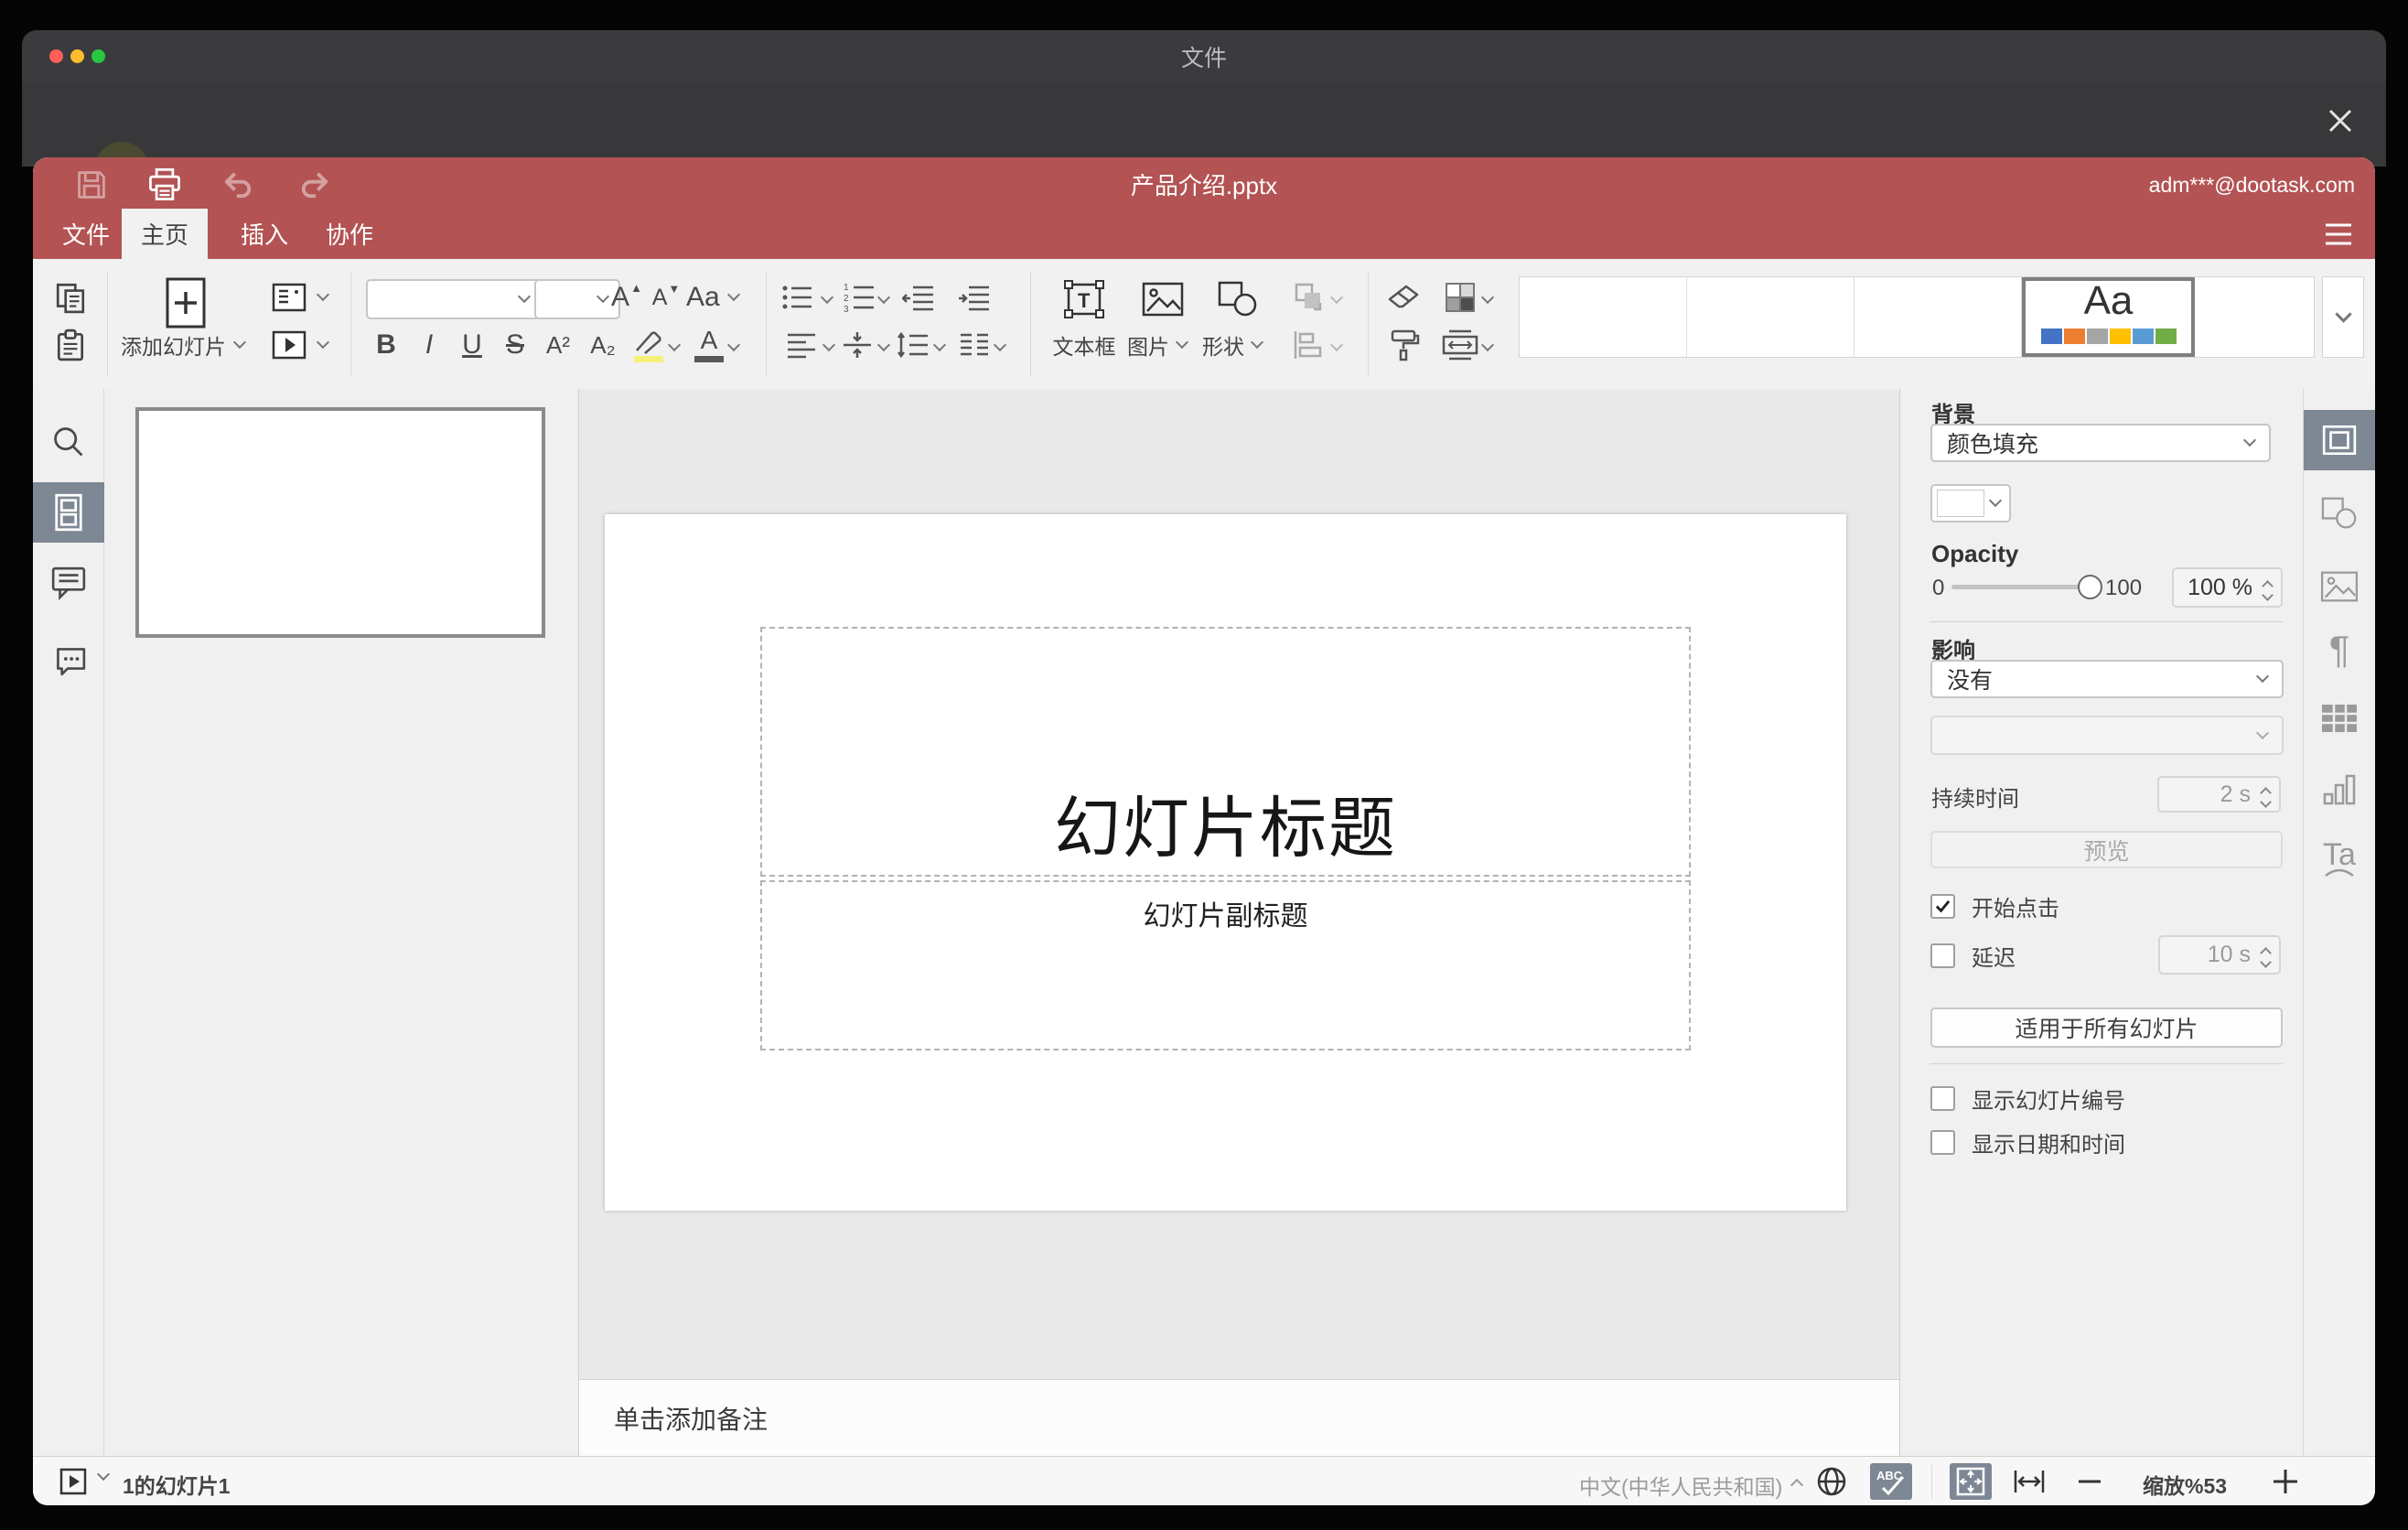 The height and width of the screenshot is (1530, 2408). I want to click on fill-color-picker, so click(1970, 503).